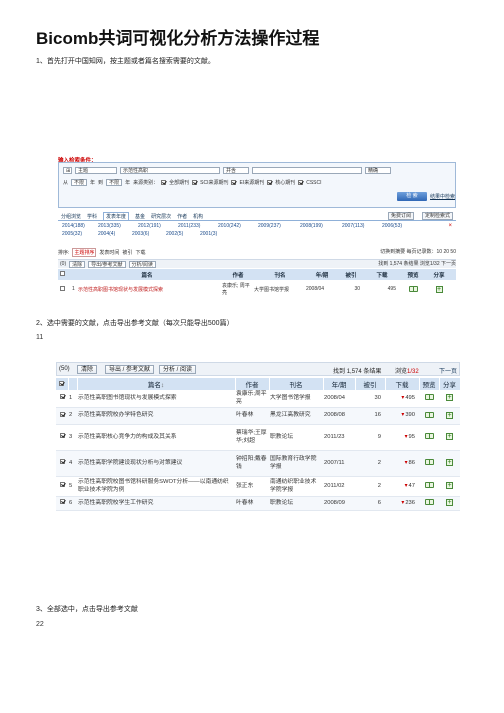 The width and height of the screenshot is (504, 713). What do you see at coordinates (442, 196) in the screenshot?
I see `search-in-results-link: 结果中检索` at bounding box center [442, 196].